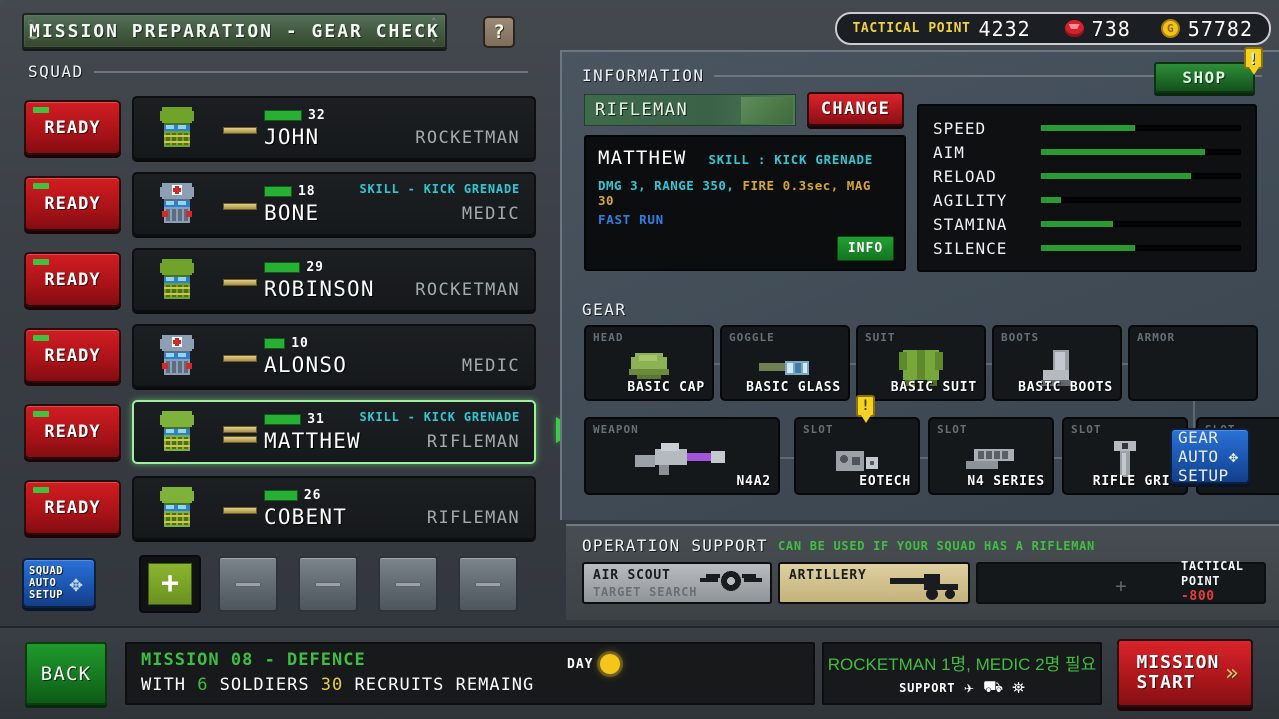  What do you see at coordinates (793, 387) in the screenshot?
I see `gear-item-name: BASIC GLASS` at bounding box center [793, 387].